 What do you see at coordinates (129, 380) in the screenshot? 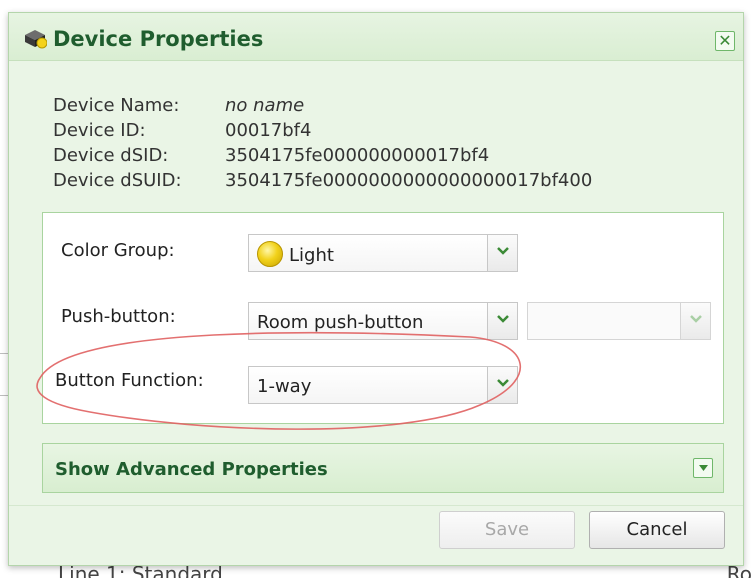
I see `button-function-label: Button Function:` at bounding box center [129, 380].